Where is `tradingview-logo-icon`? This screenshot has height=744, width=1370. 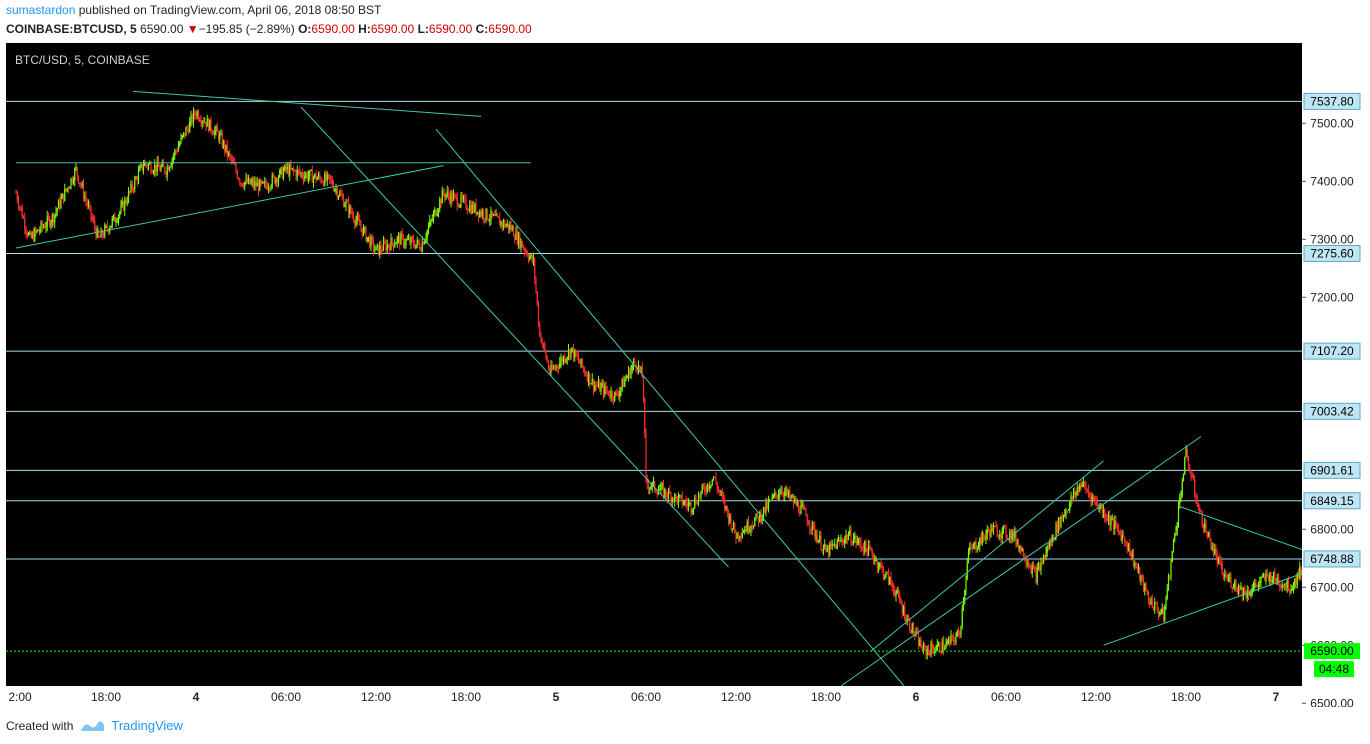 tradingview-logo-icon is located at coordinates (93, 725).